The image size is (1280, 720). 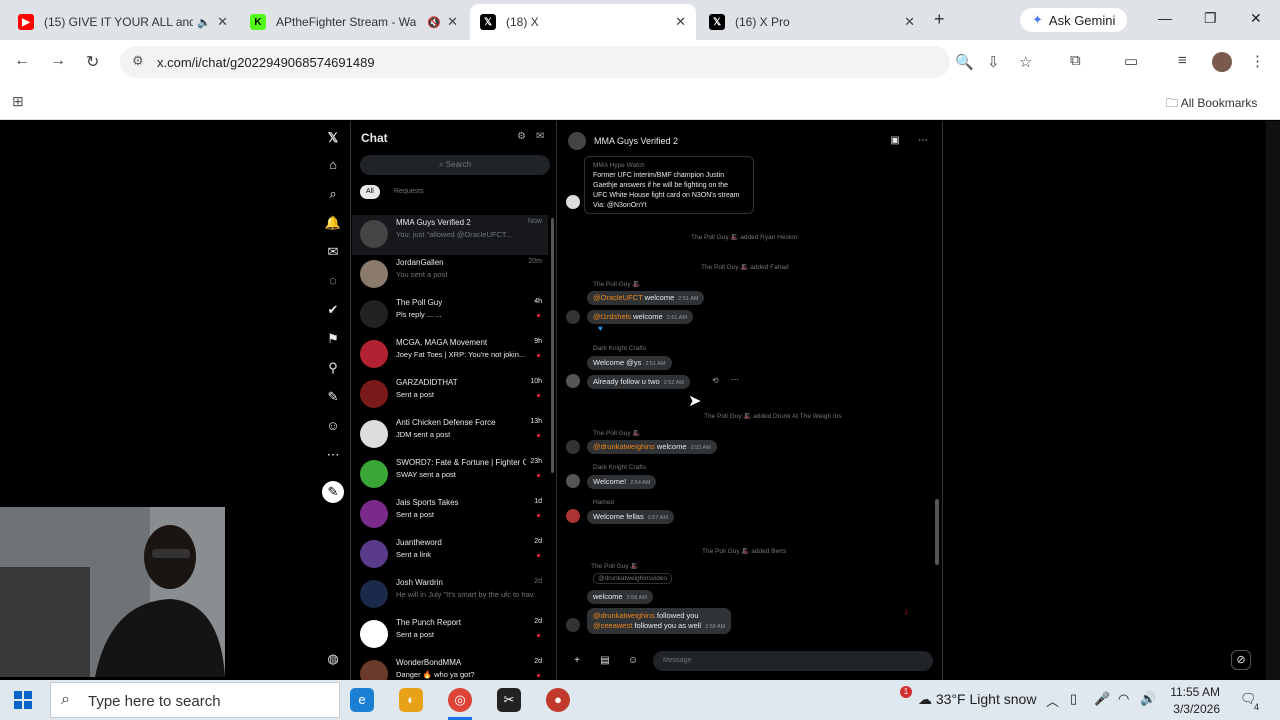 I want to click on bookmarks-icon: ⚑, so click(x=333, y=339).